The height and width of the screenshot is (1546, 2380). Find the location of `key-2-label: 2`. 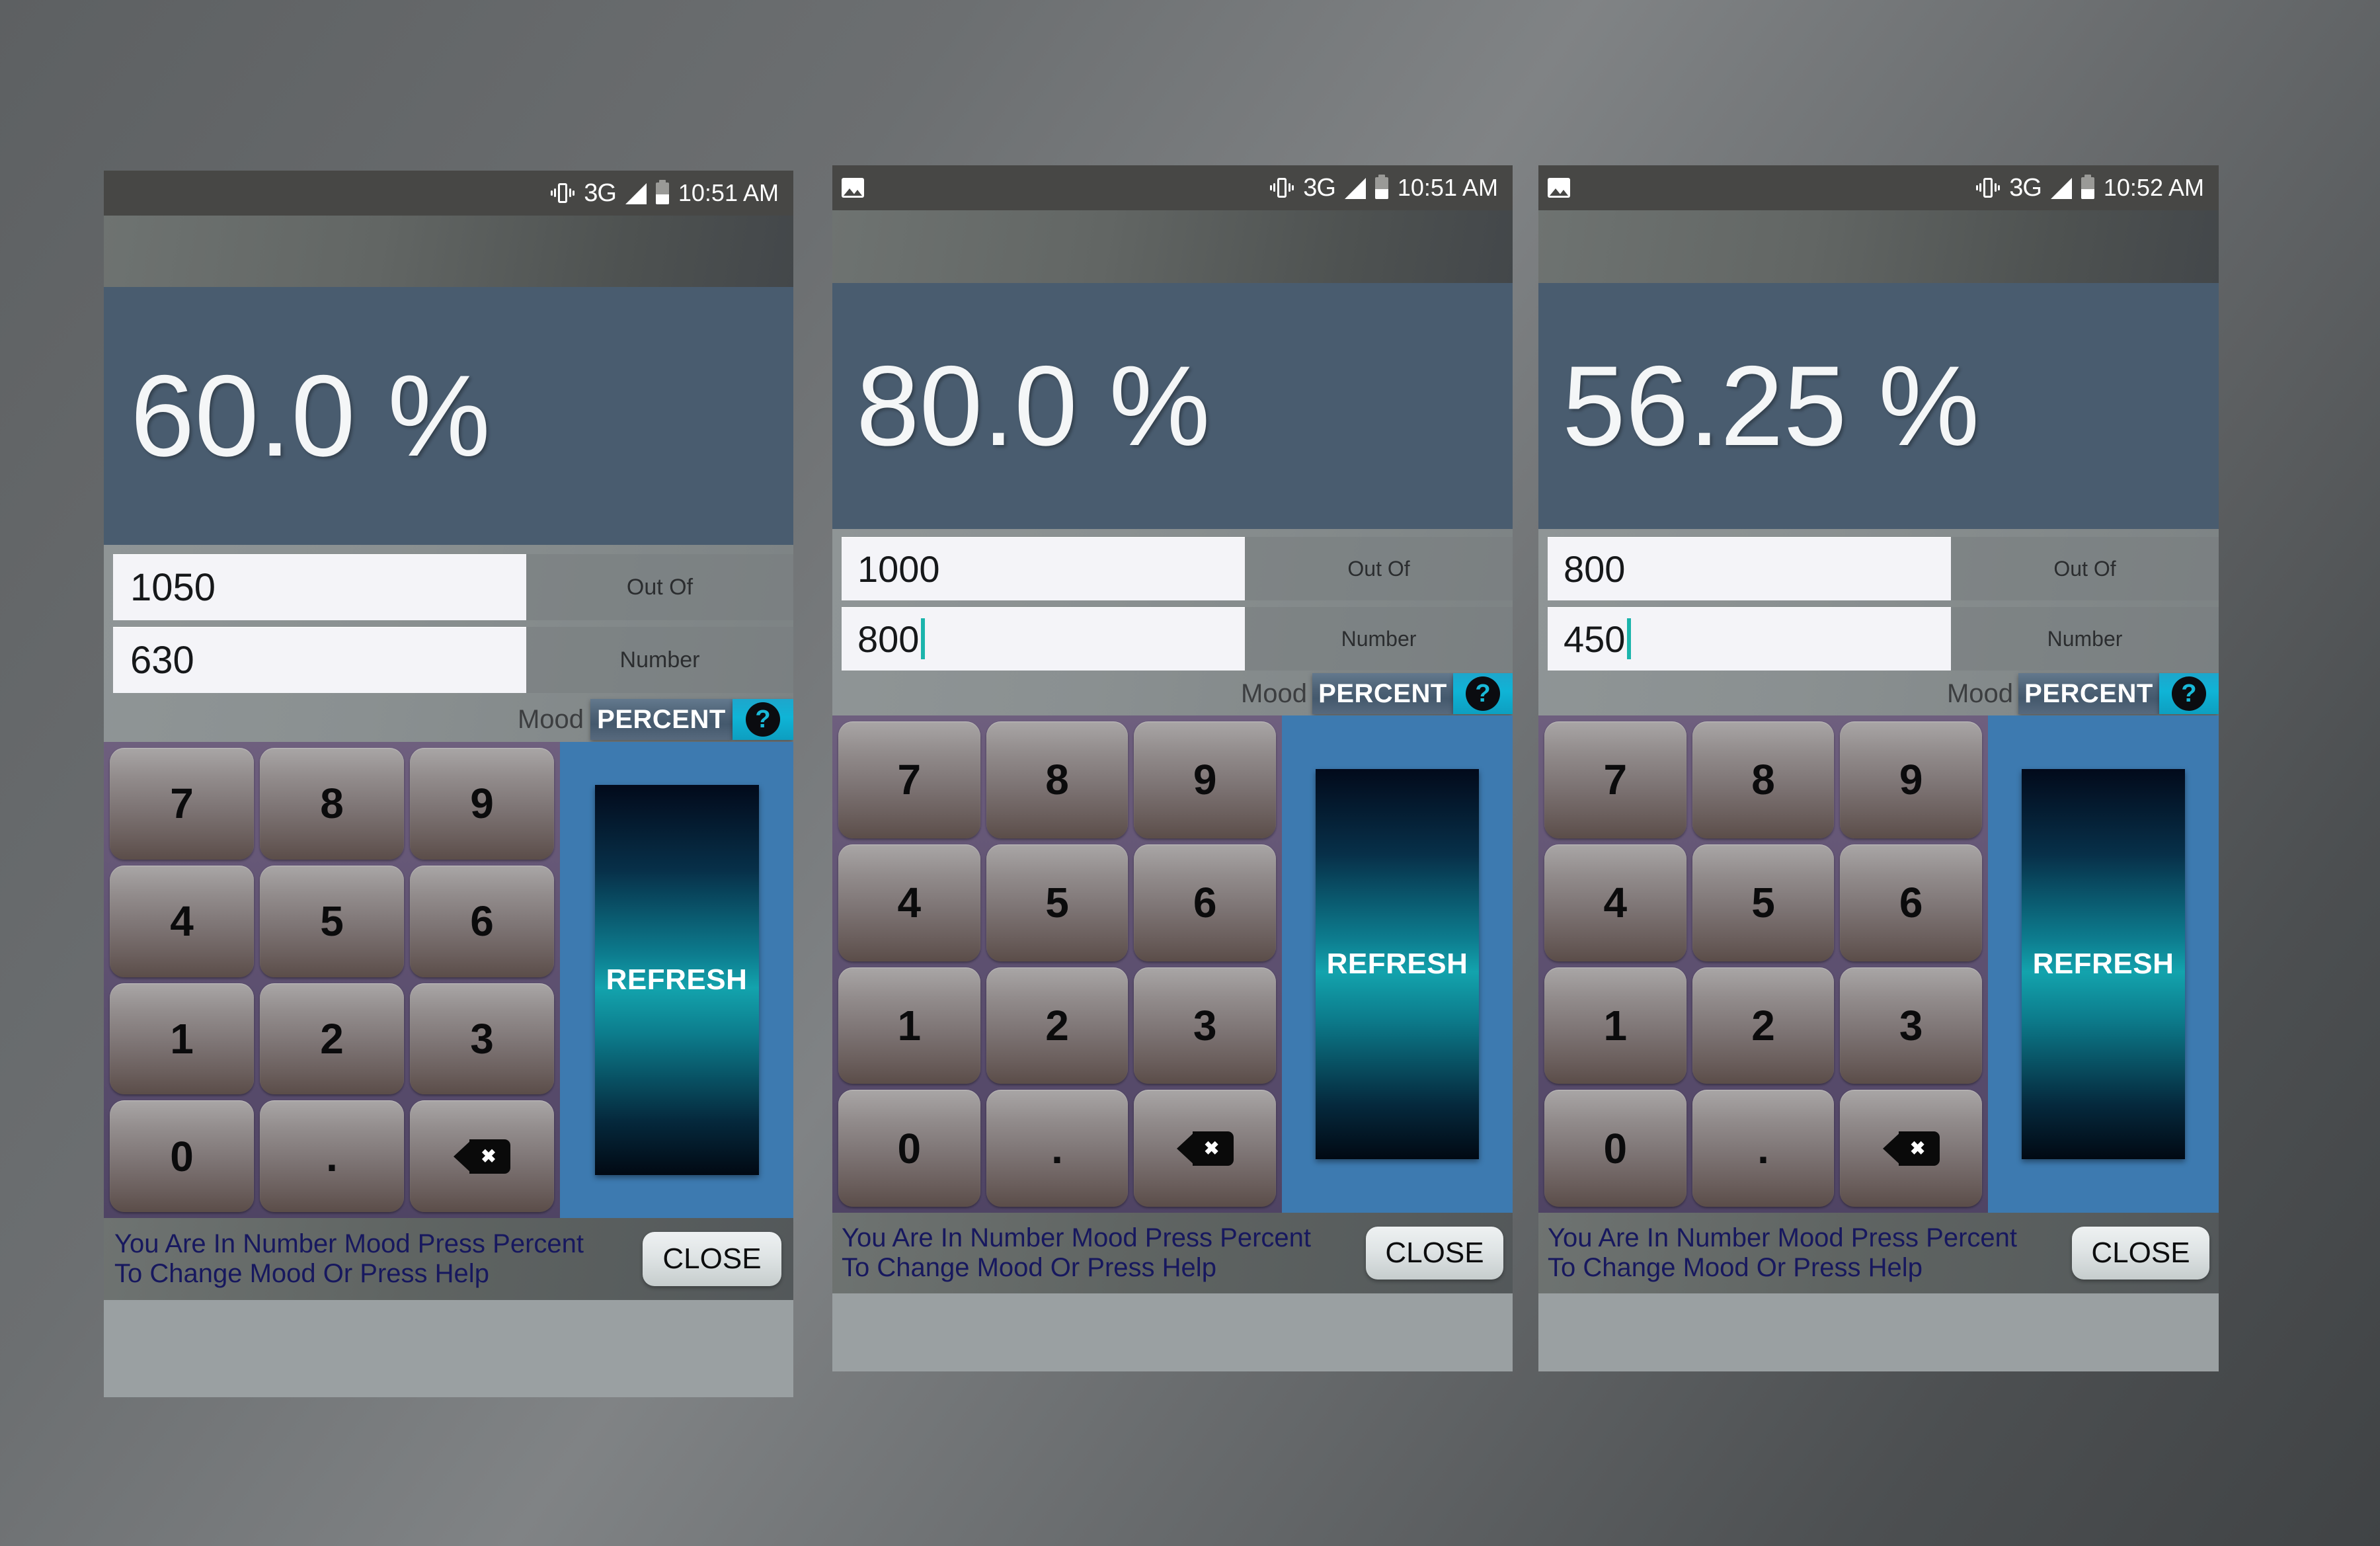

key-2-label: 2 is located at coordinates (1057, 1025).